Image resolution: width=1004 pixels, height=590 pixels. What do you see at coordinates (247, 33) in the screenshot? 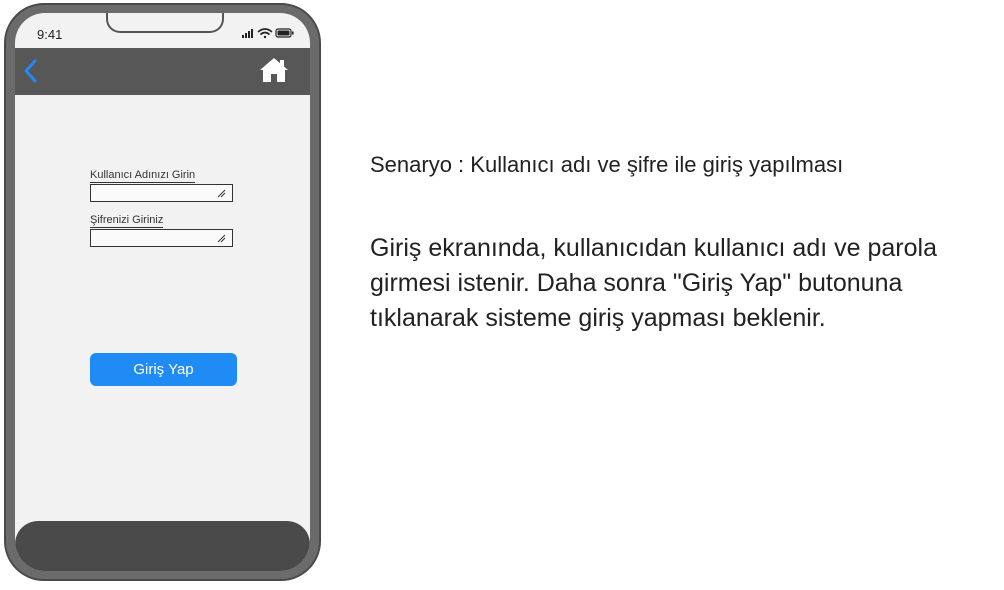
I see `signal-icon` at bounding box center [247, 33].